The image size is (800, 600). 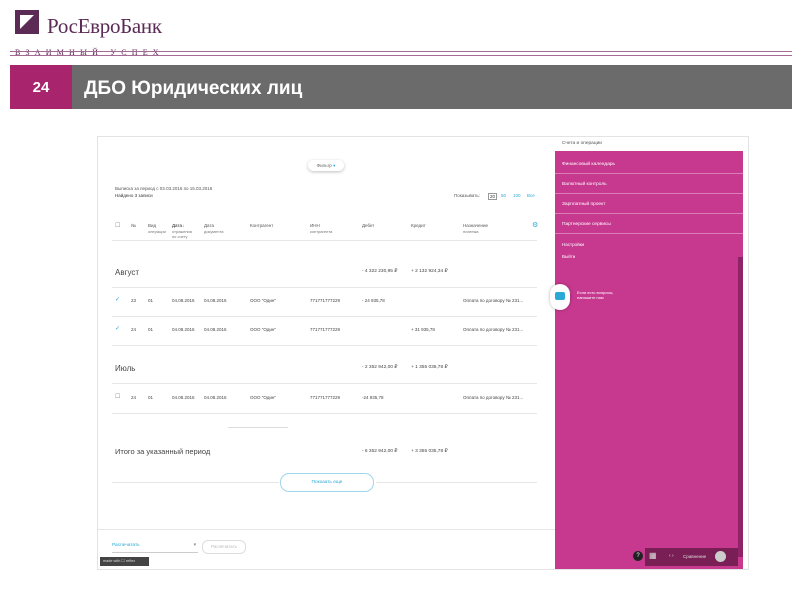 What do you see at coordinates (720, 556) in the screenshot?
I see `user-avatar` at bounding box center [720, 556].